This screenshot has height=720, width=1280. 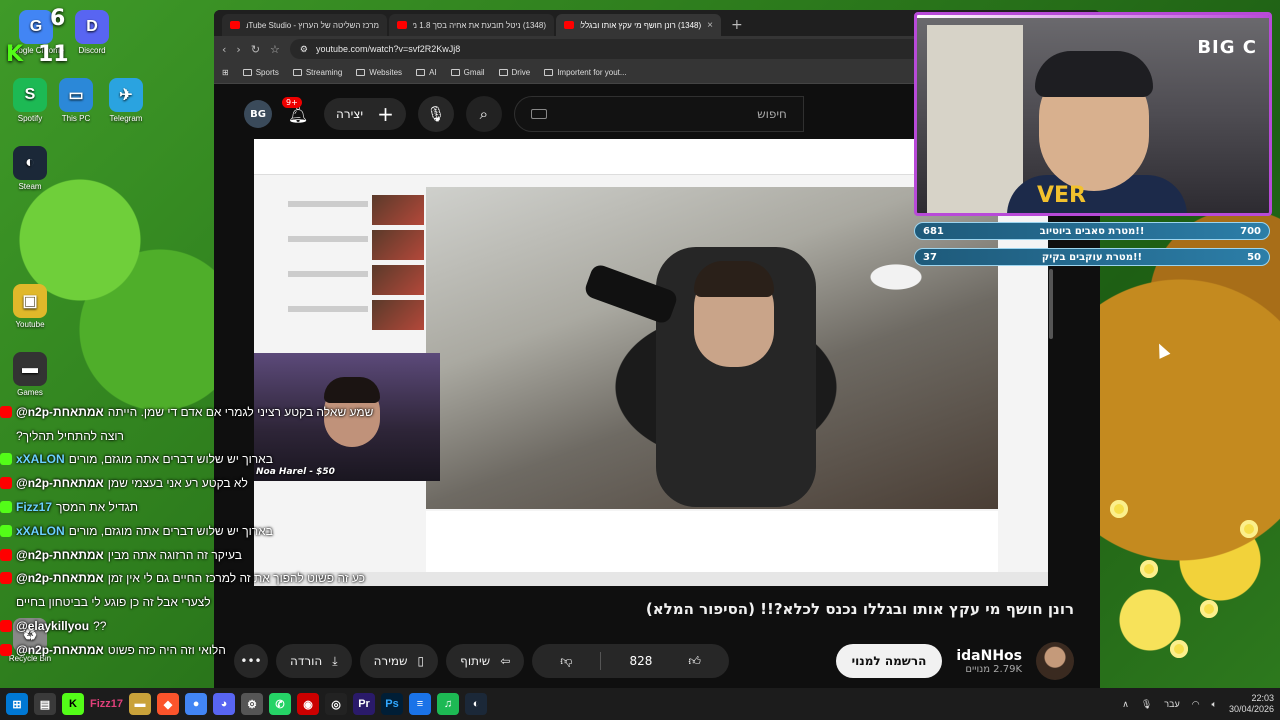 What do you see at coordinates (34, 507) in the screenshot?
I see `chat-username: Fizz17` at bounding box center [34, 507].